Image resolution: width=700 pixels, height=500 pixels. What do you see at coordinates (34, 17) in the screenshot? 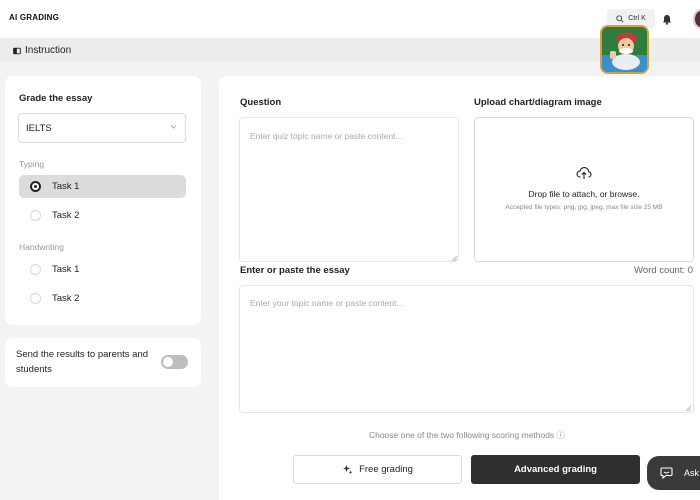
I see `brand-logo: AI GRADING` at bounding box center [34, 17].